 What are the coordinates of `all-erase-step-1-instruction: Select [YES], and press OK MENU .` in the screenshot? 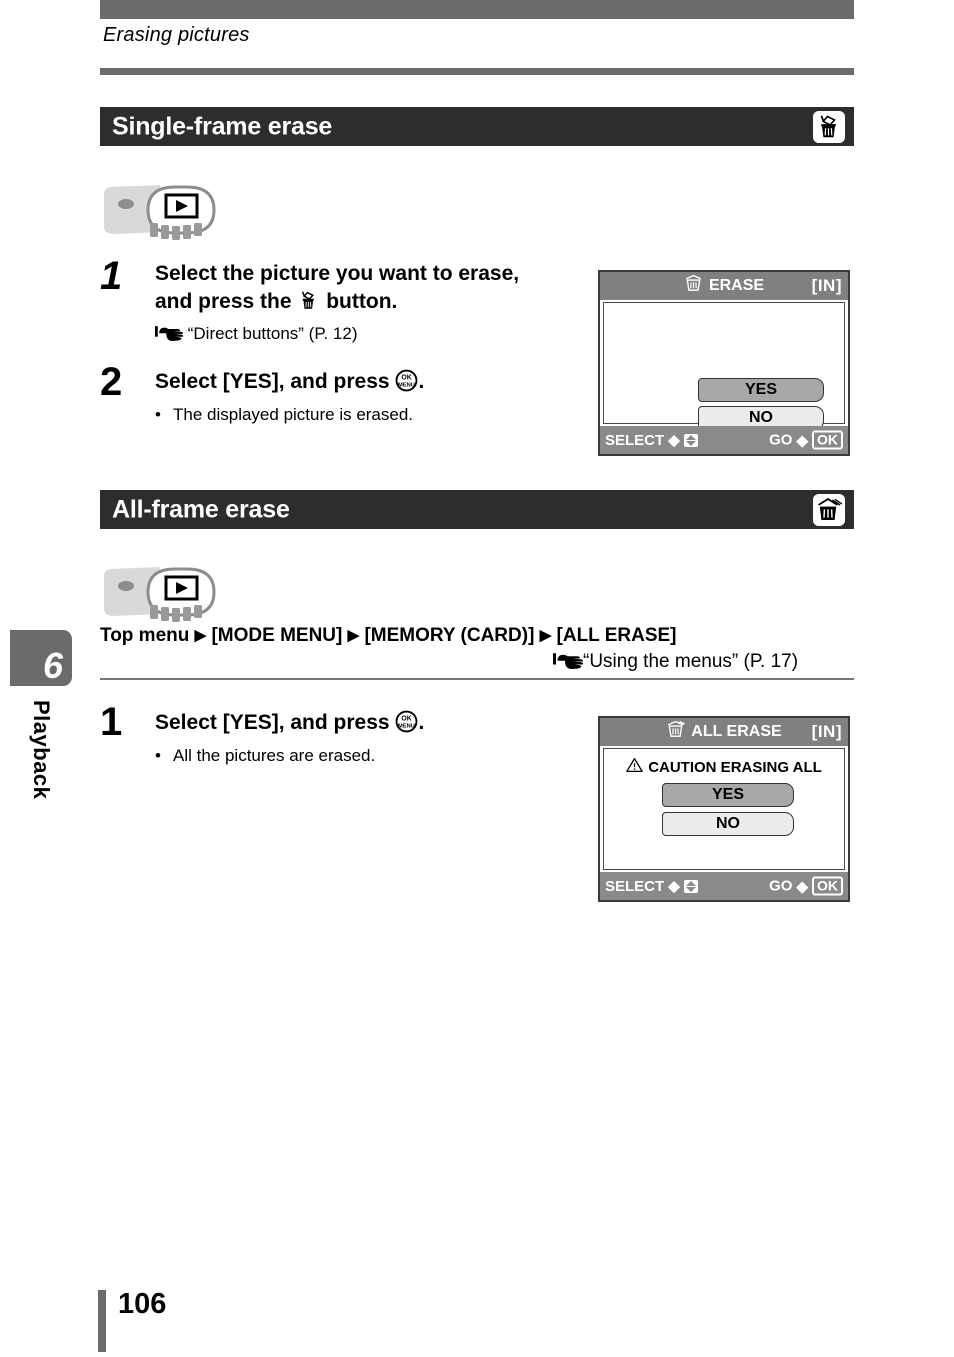 It's located at (355, 725).